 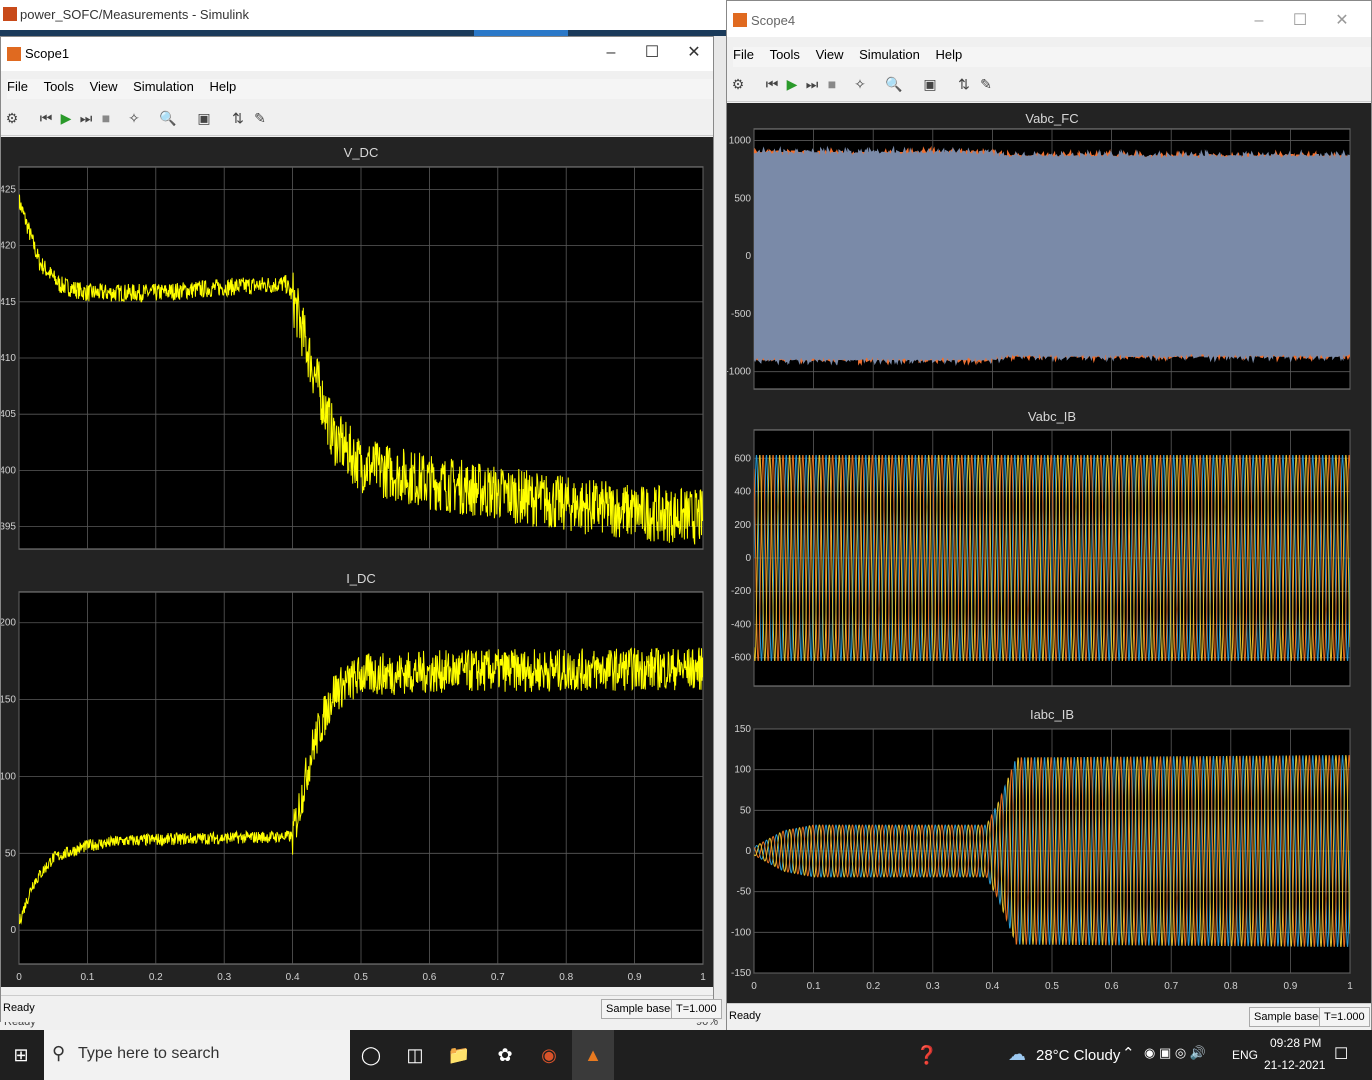 I want to click on vabc-ib-chart: Vabc_IB 600 400 200 0 -200 -400 -600, so click(x=1041, y=548).